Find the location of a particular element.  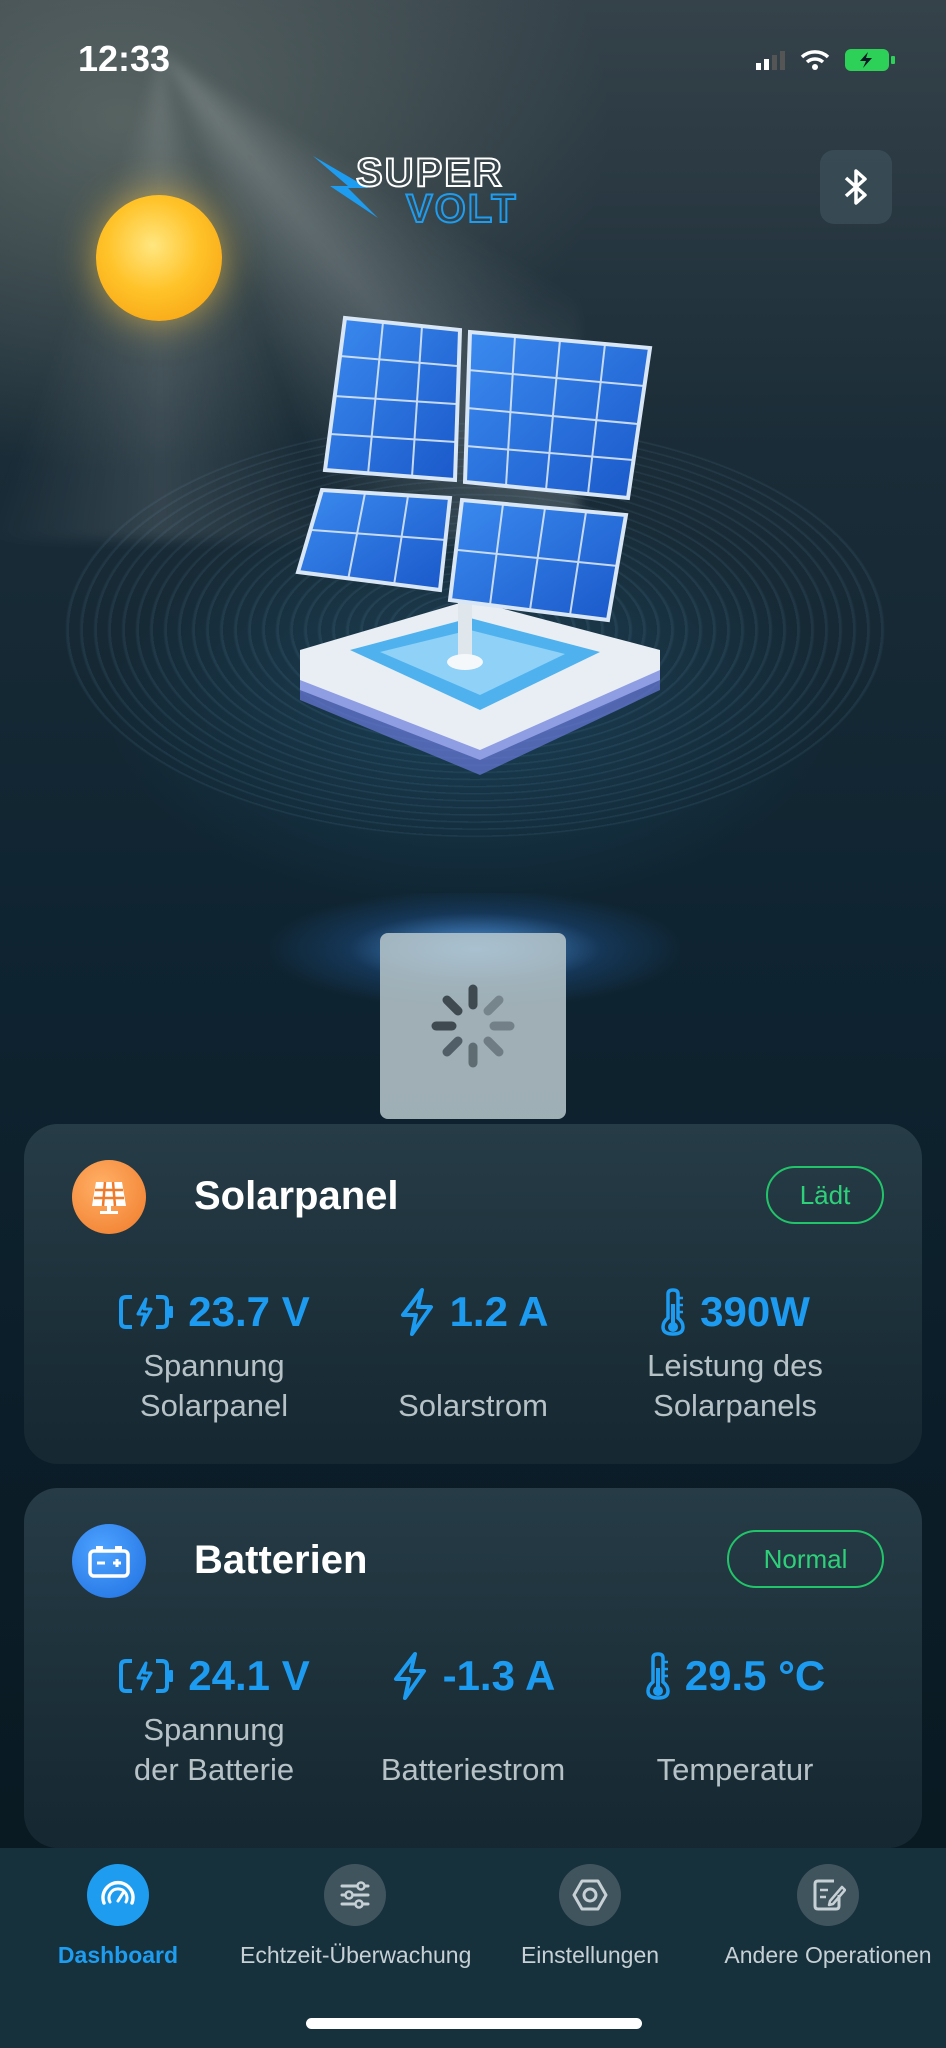

solar-power: 390W Leistung des Solarpanels is located at coordinates (735, 1354).